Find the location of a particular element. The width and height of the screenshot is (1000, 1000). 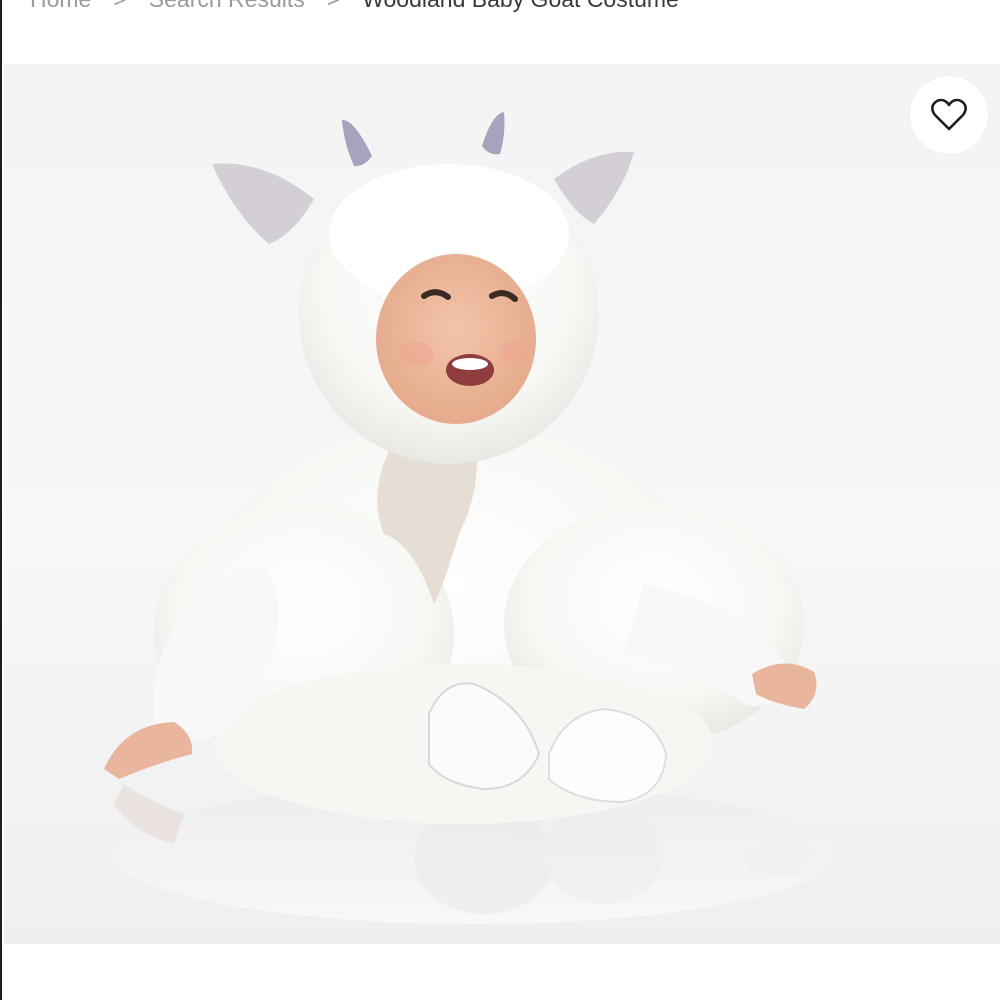

heart-outline-icon is located at coordinates (949, 114).